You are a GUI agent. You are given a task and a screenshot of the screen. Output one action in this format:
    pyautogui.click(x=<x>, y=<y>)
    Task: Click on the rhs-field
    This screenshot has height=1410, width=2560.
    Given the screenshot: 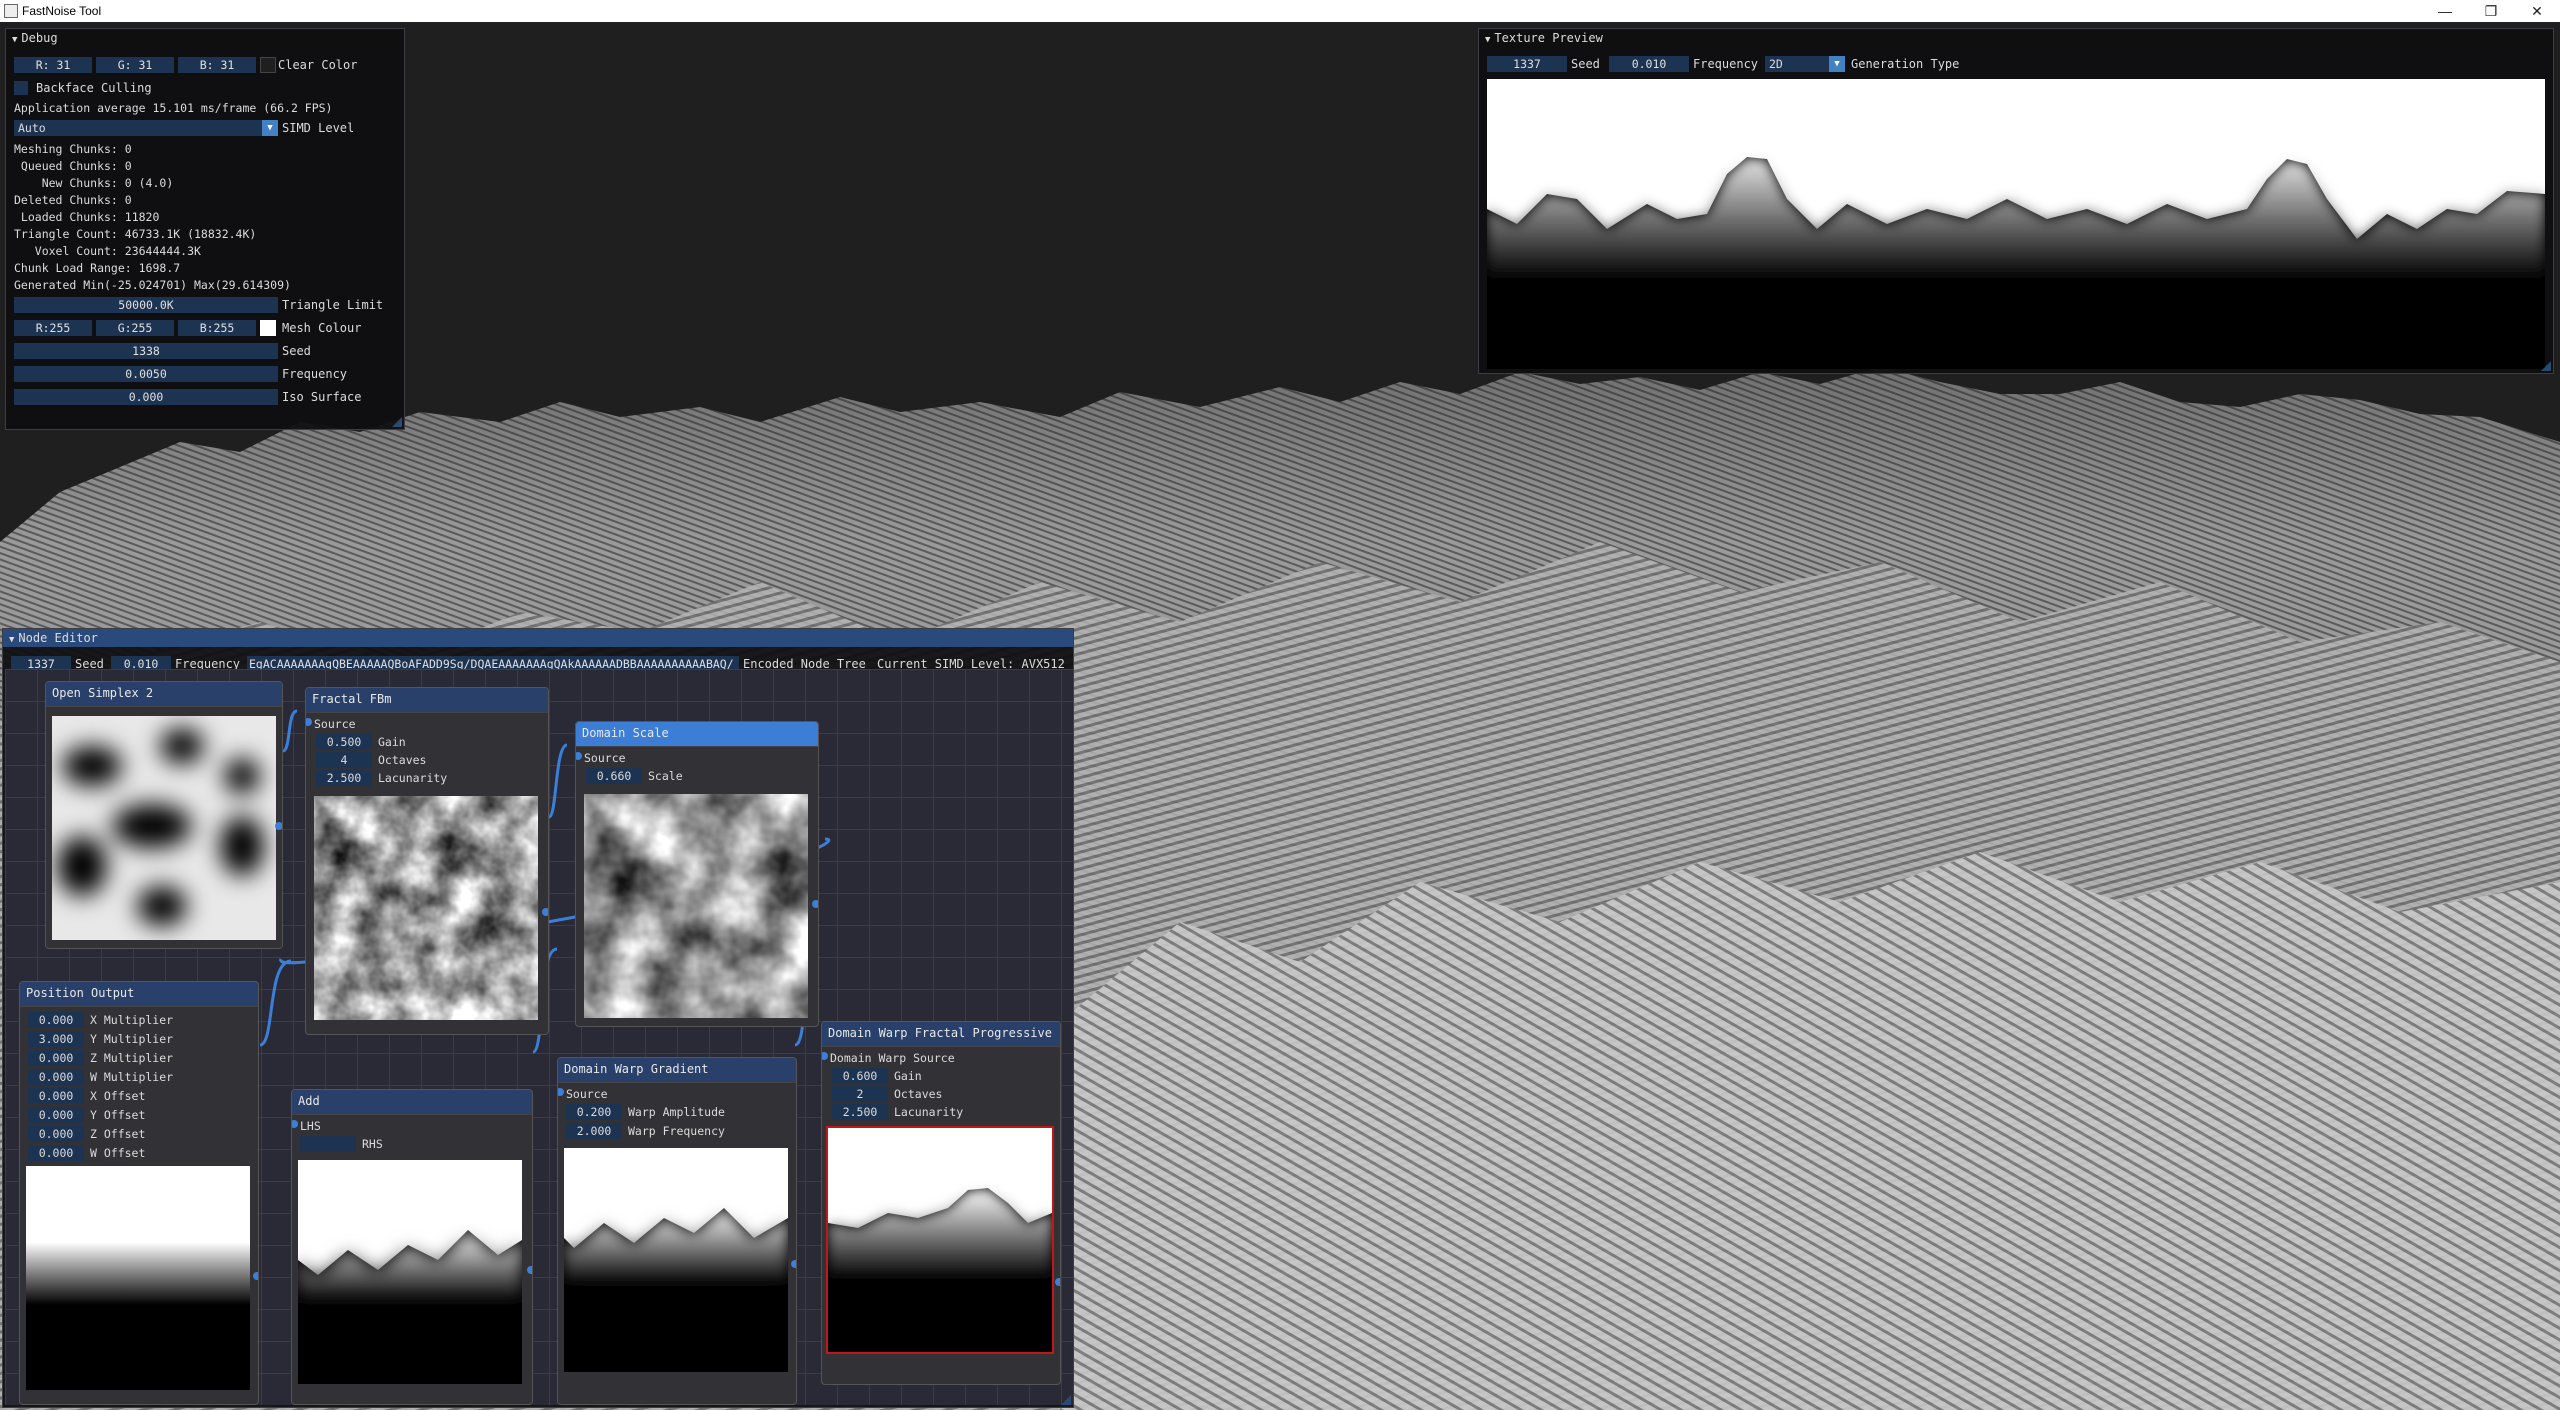 What is the action you would take?
    pyautogui.click(x=328, y=1144)
    